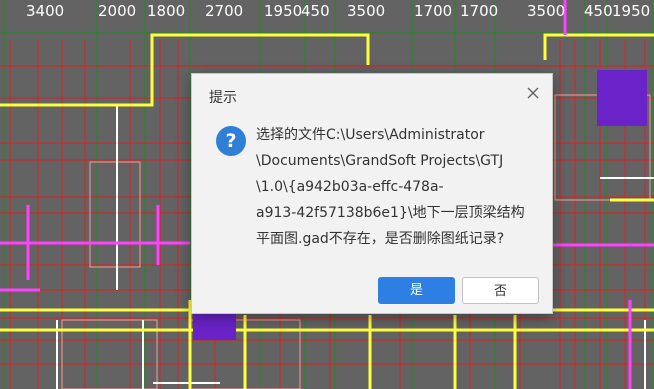  What do you see at coordinates (416, 290) in the screenshot?
I see `yes-button: 是` at bounding box center [416, 290].